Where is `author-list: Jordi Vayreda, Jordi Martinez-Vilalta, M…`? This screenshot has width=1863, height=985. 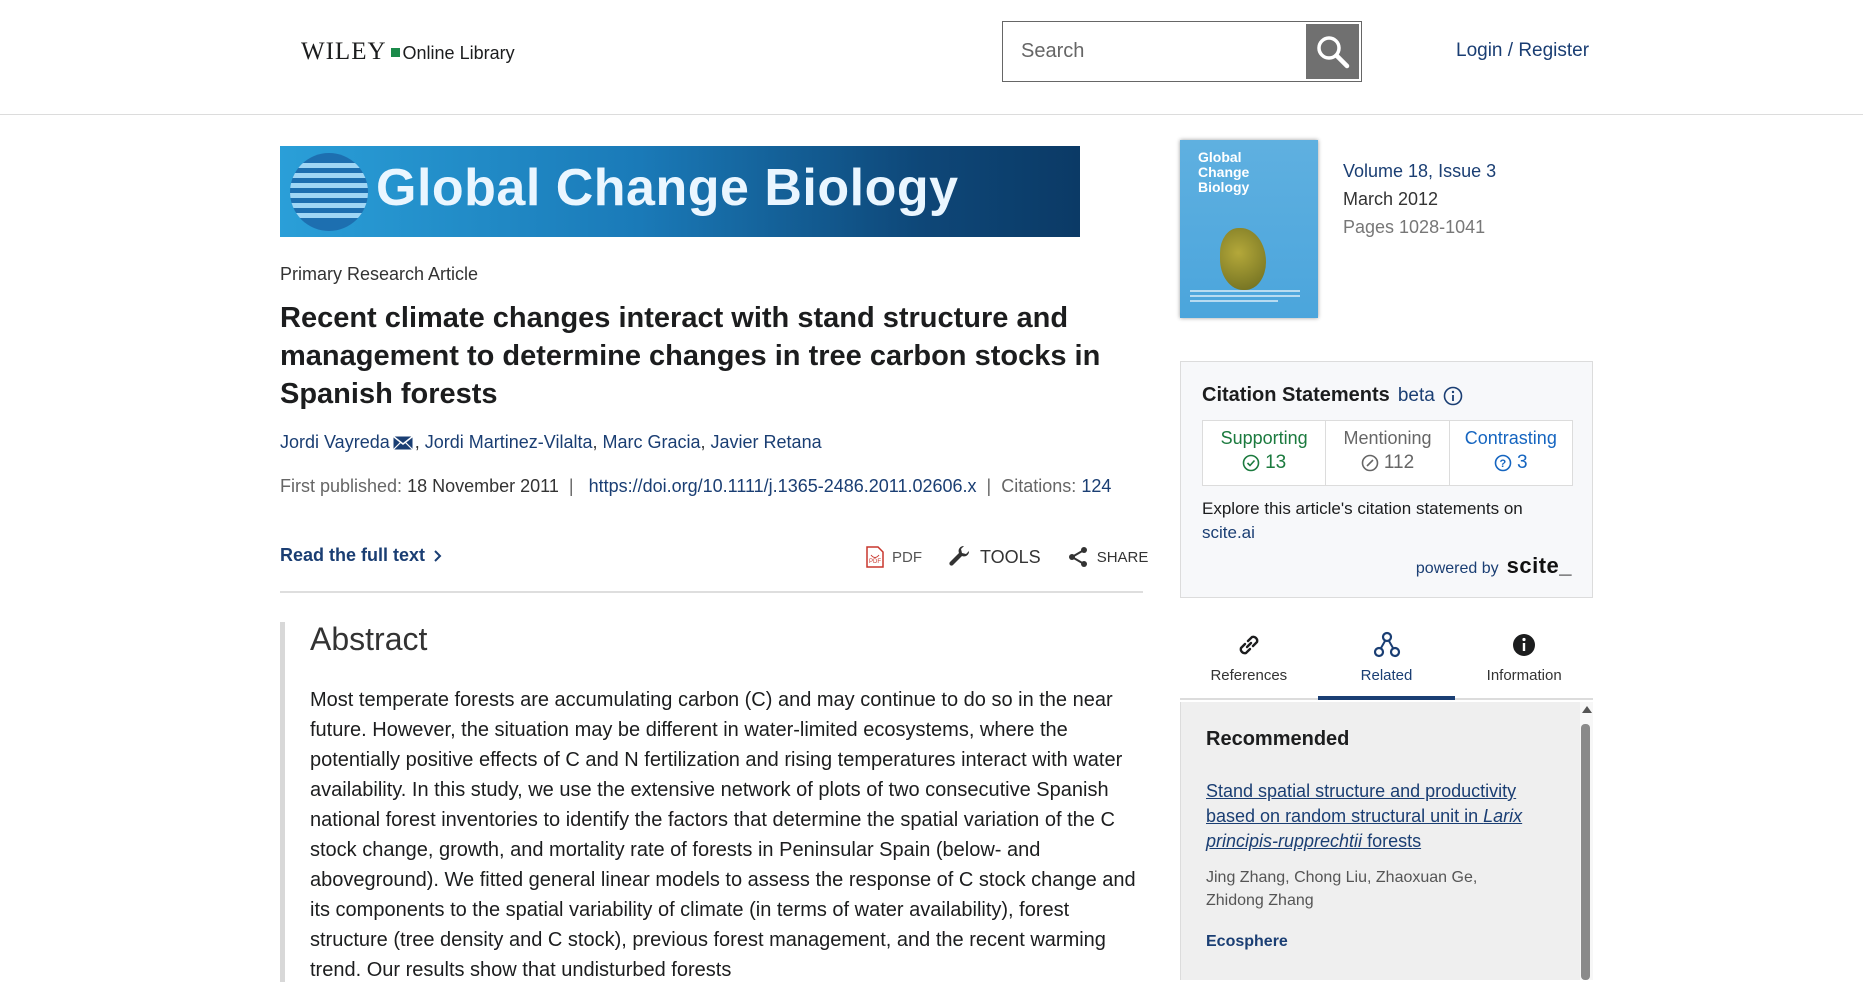 author-list: Jordi Vayreda, Jordi Martinez-Vilalta, M… is located at coordinates (551, 442).